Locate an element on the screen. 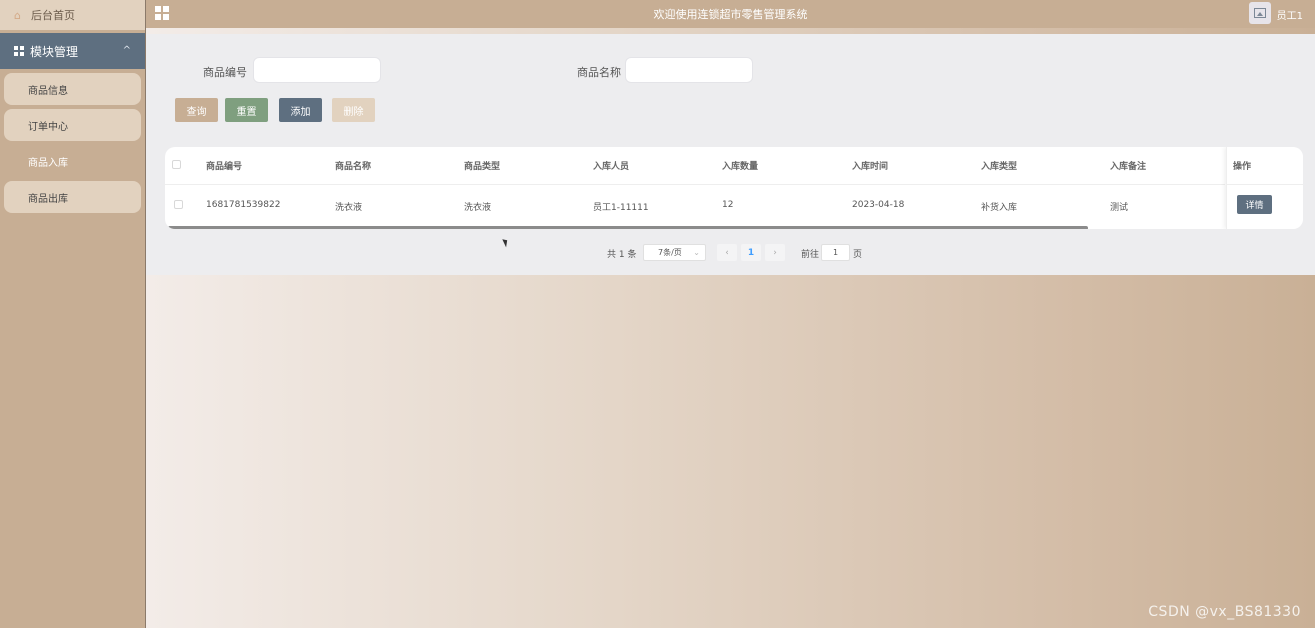 This screenshot has height=628, width=1315. top-header: 欢迎使用连锁超市零售管理系统 员工1 is located at coordinates (730, 14).